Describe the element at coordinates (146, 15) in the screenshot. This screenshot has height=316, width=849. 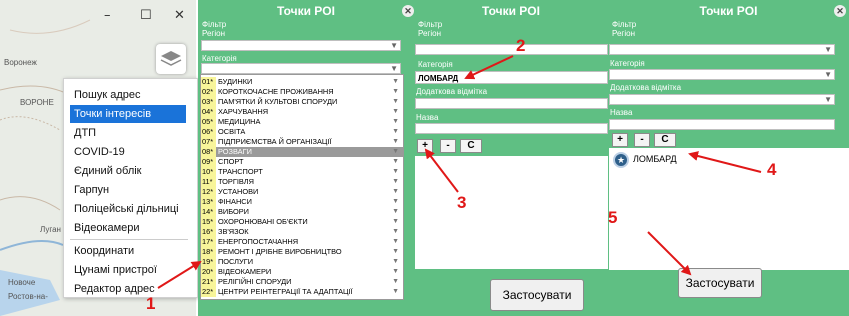
I see `maximize-button: ☐` at that location.